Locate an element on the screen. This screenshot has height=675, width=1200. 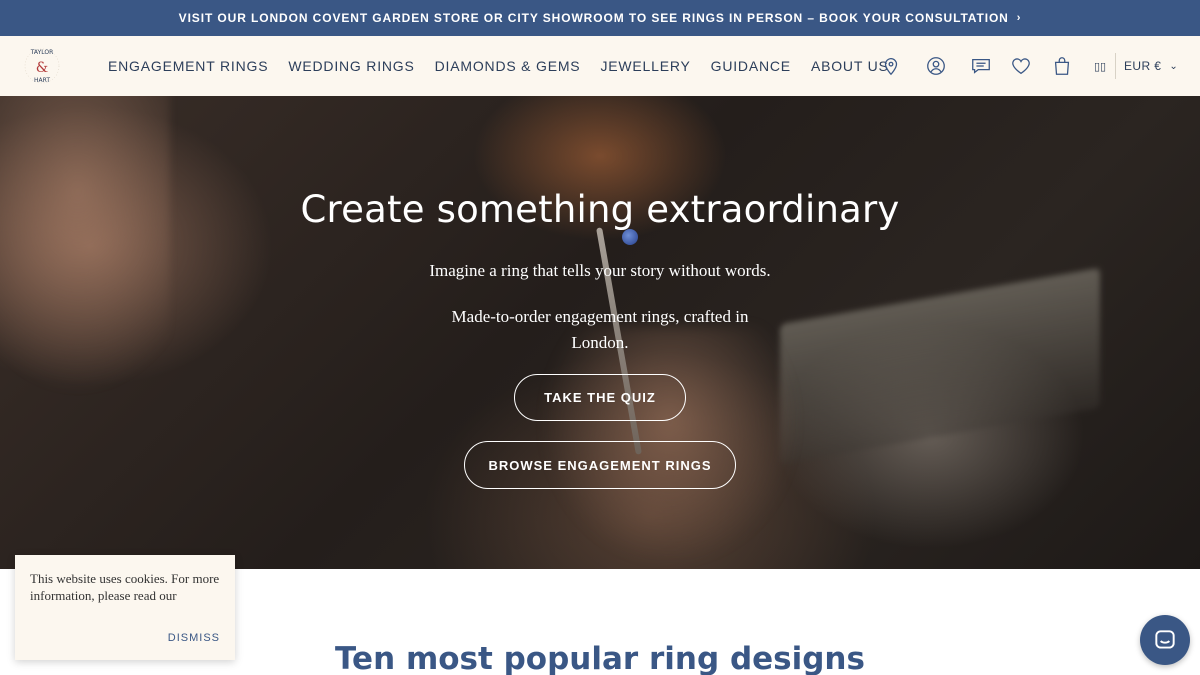
logo-icon: TAYLOR HART & is located at coordinates (42, 66).